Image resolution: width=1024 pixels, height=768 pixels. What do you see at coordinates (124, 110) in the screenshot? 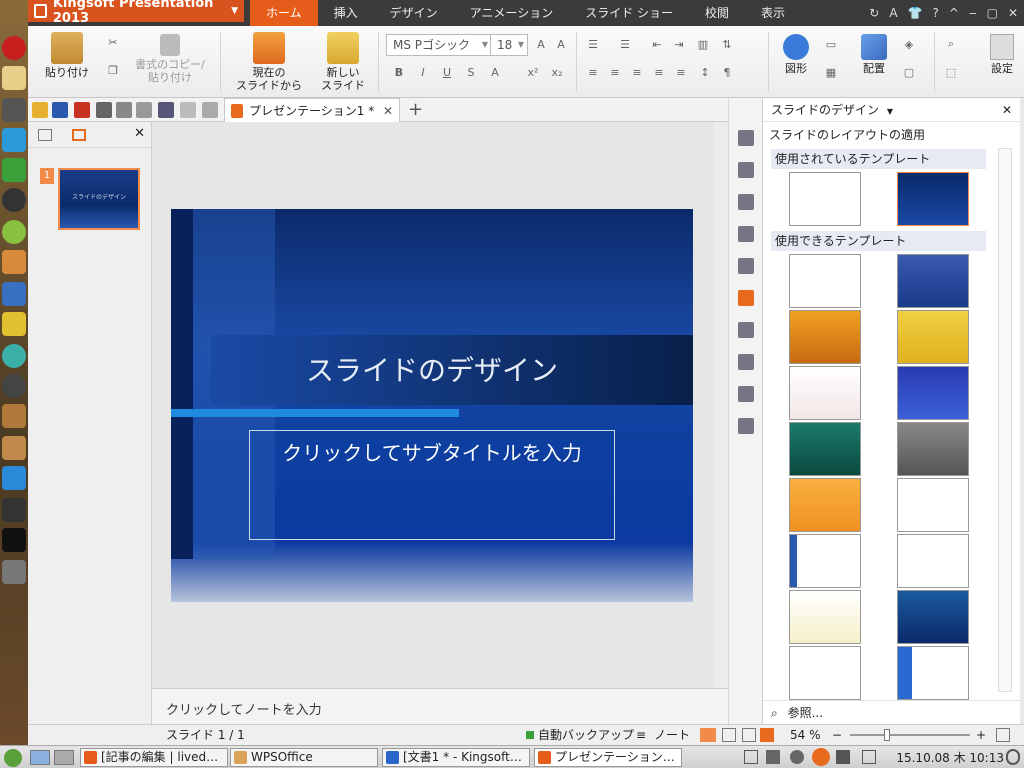
I see `print-preview-icon` at bounding box center [124, 110].